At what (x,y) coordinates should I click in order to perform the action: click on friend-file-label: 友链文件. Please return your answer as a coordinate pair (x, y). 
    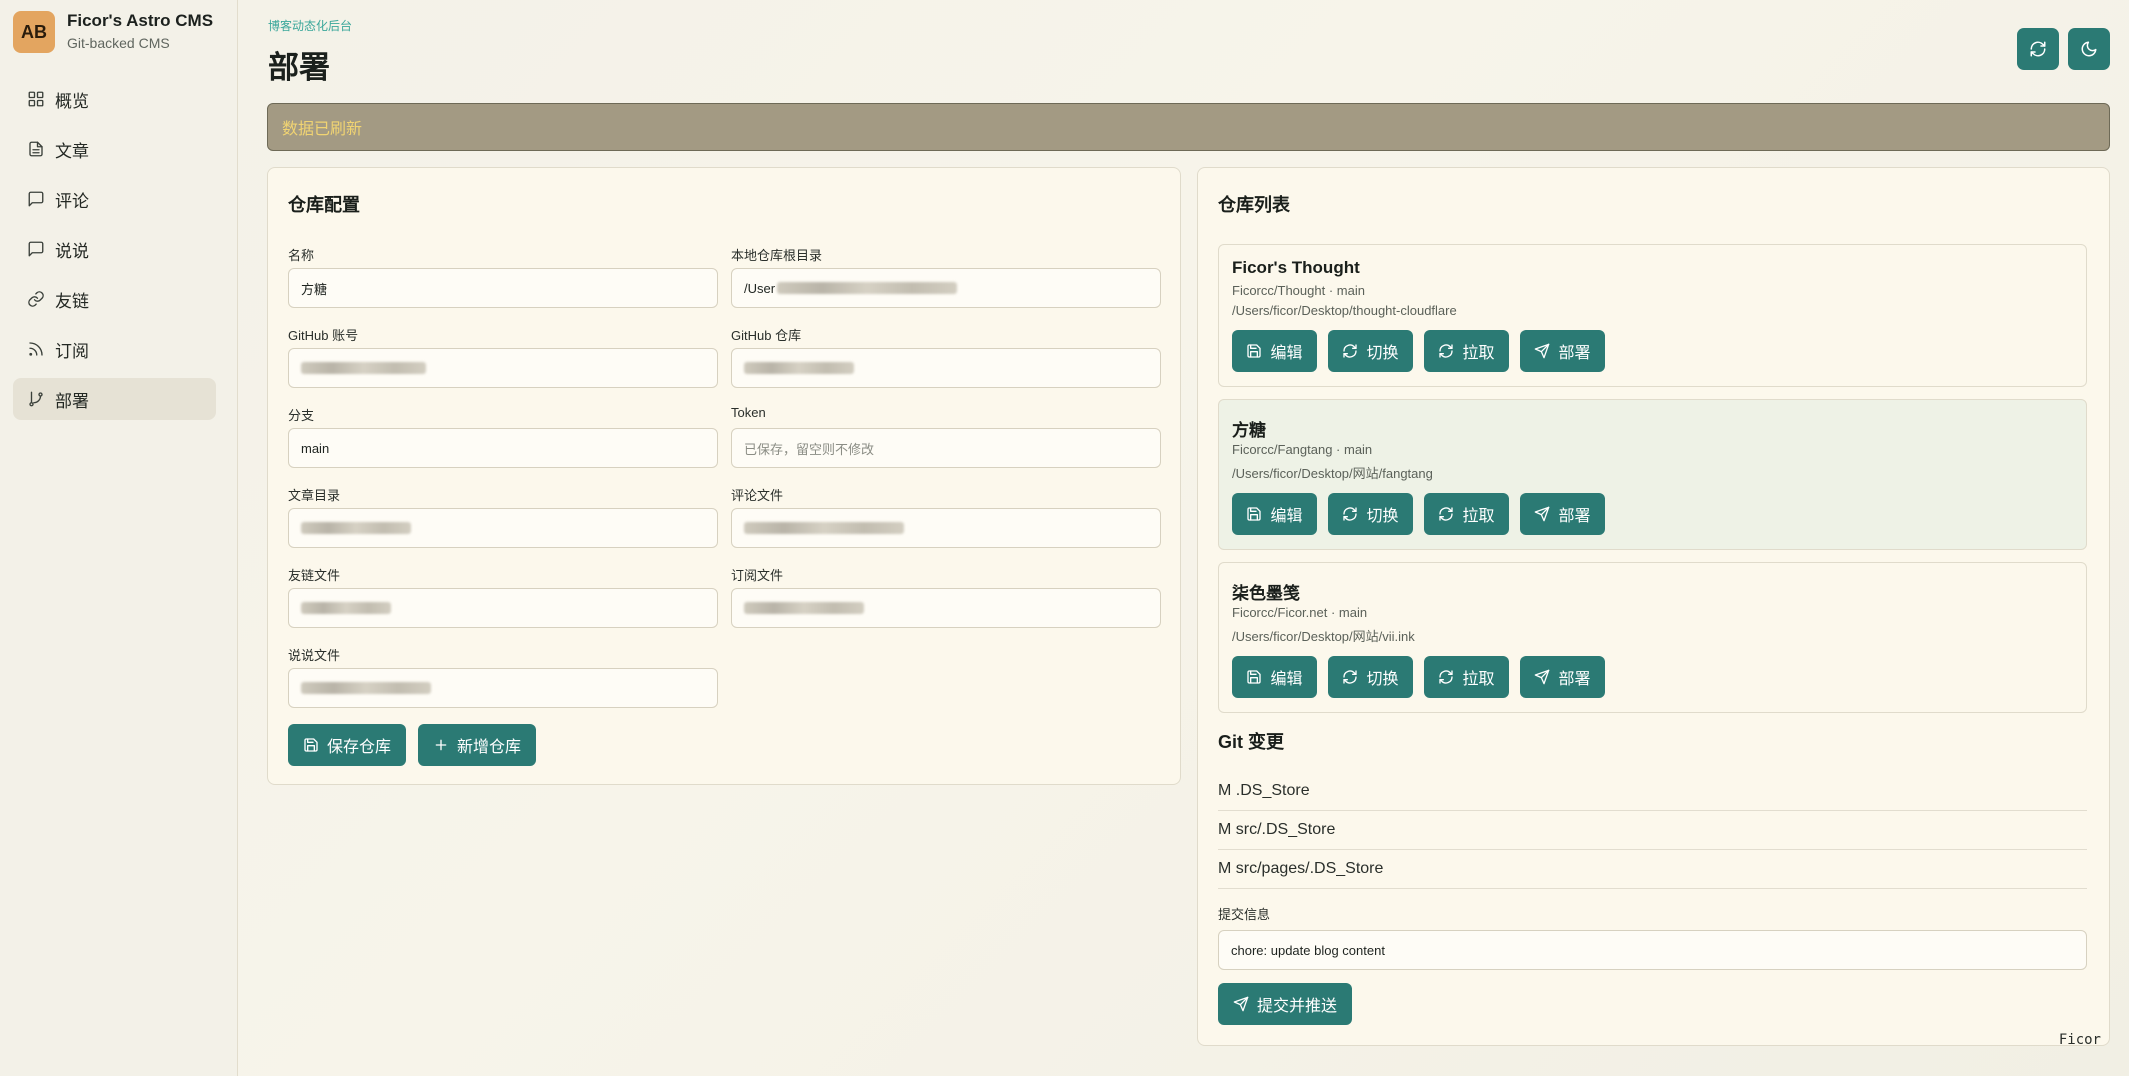
    Looking at the image, I should click on (314, 575).